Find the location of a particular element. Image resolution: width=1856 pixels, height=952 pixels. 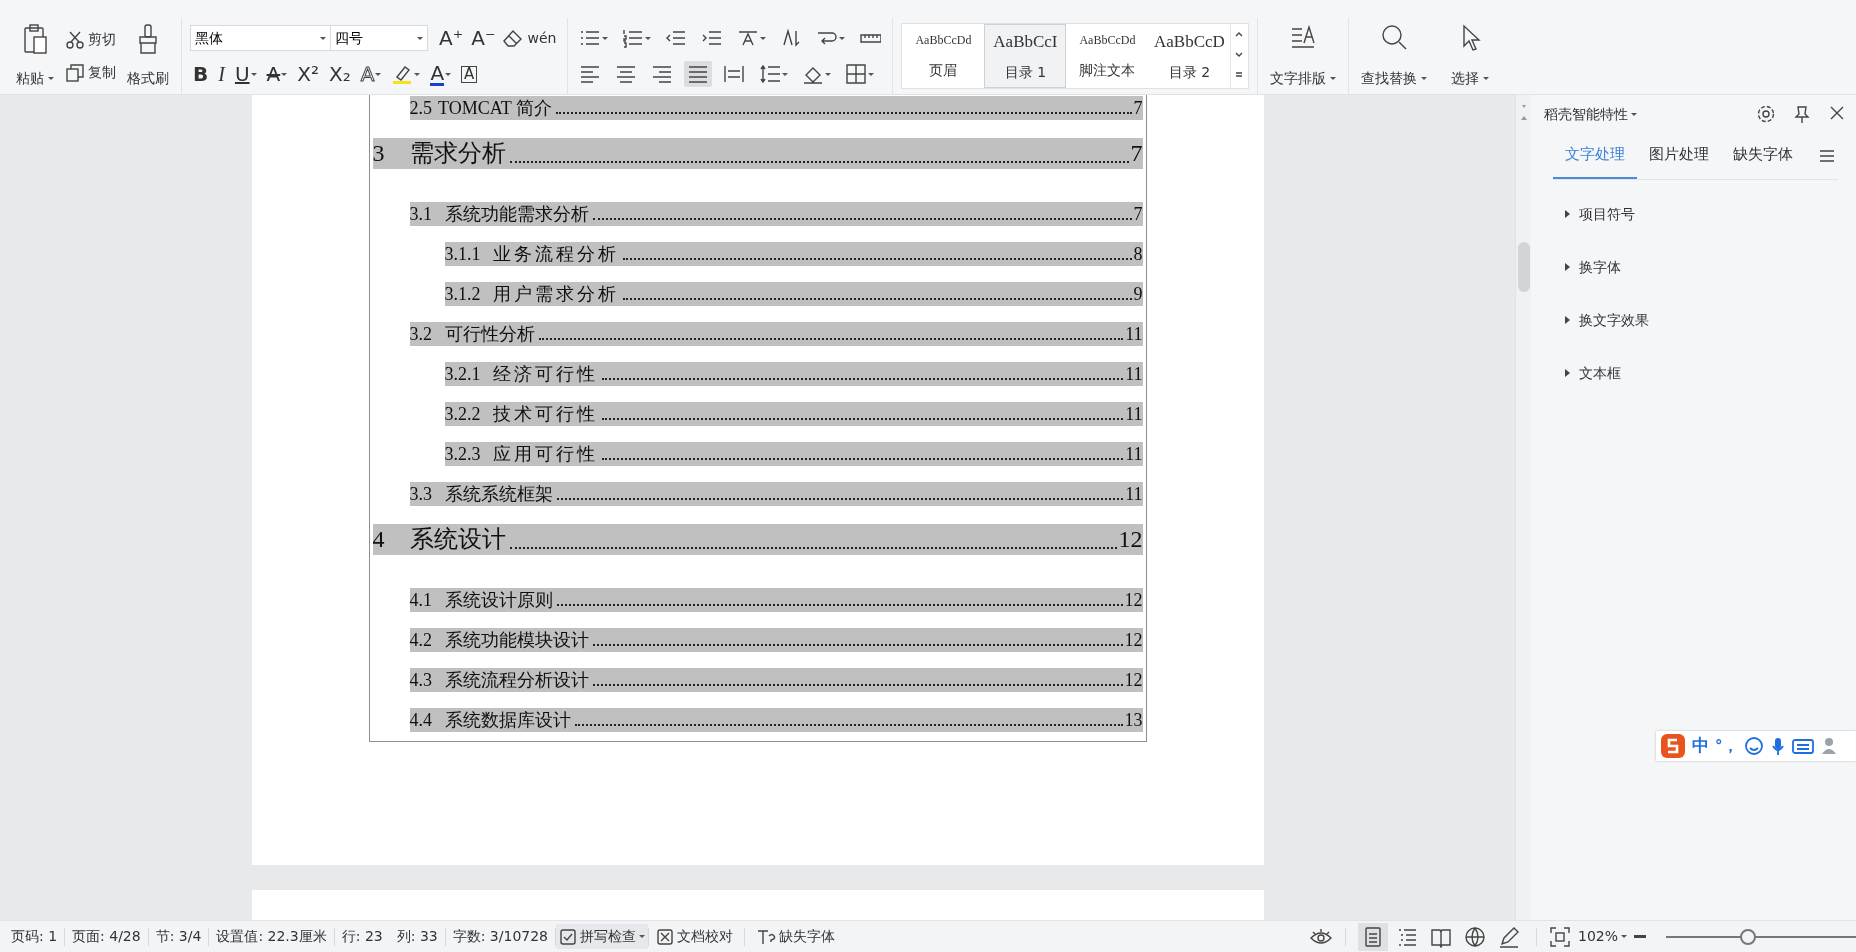

eraser-icon is located at coordinates (511, 38).